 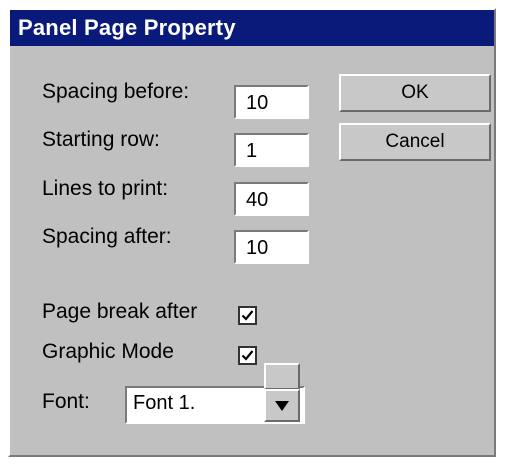 What do you see at coordinates (271, 150) in the screenshot?
I see `starting-row-input: 1` at bounding box center [271, 150].